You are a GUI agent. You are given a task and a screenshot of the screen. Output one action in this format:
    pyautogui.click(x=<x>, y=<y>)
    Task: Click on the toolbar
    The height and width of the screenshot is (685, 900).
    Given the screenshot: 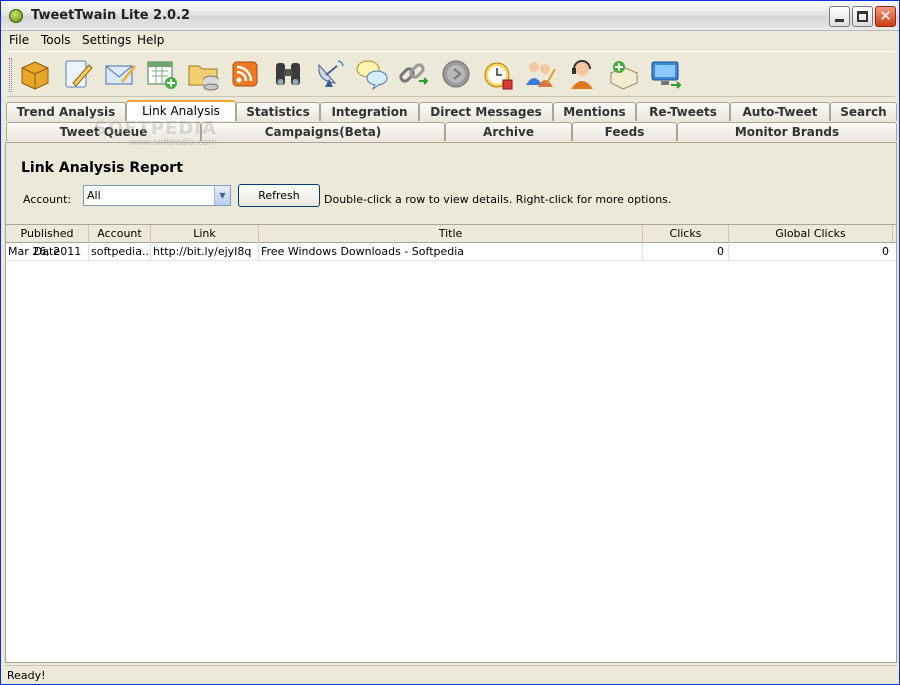 What is the action you would take?
    pyautogui.click(x=451, y=74)
    